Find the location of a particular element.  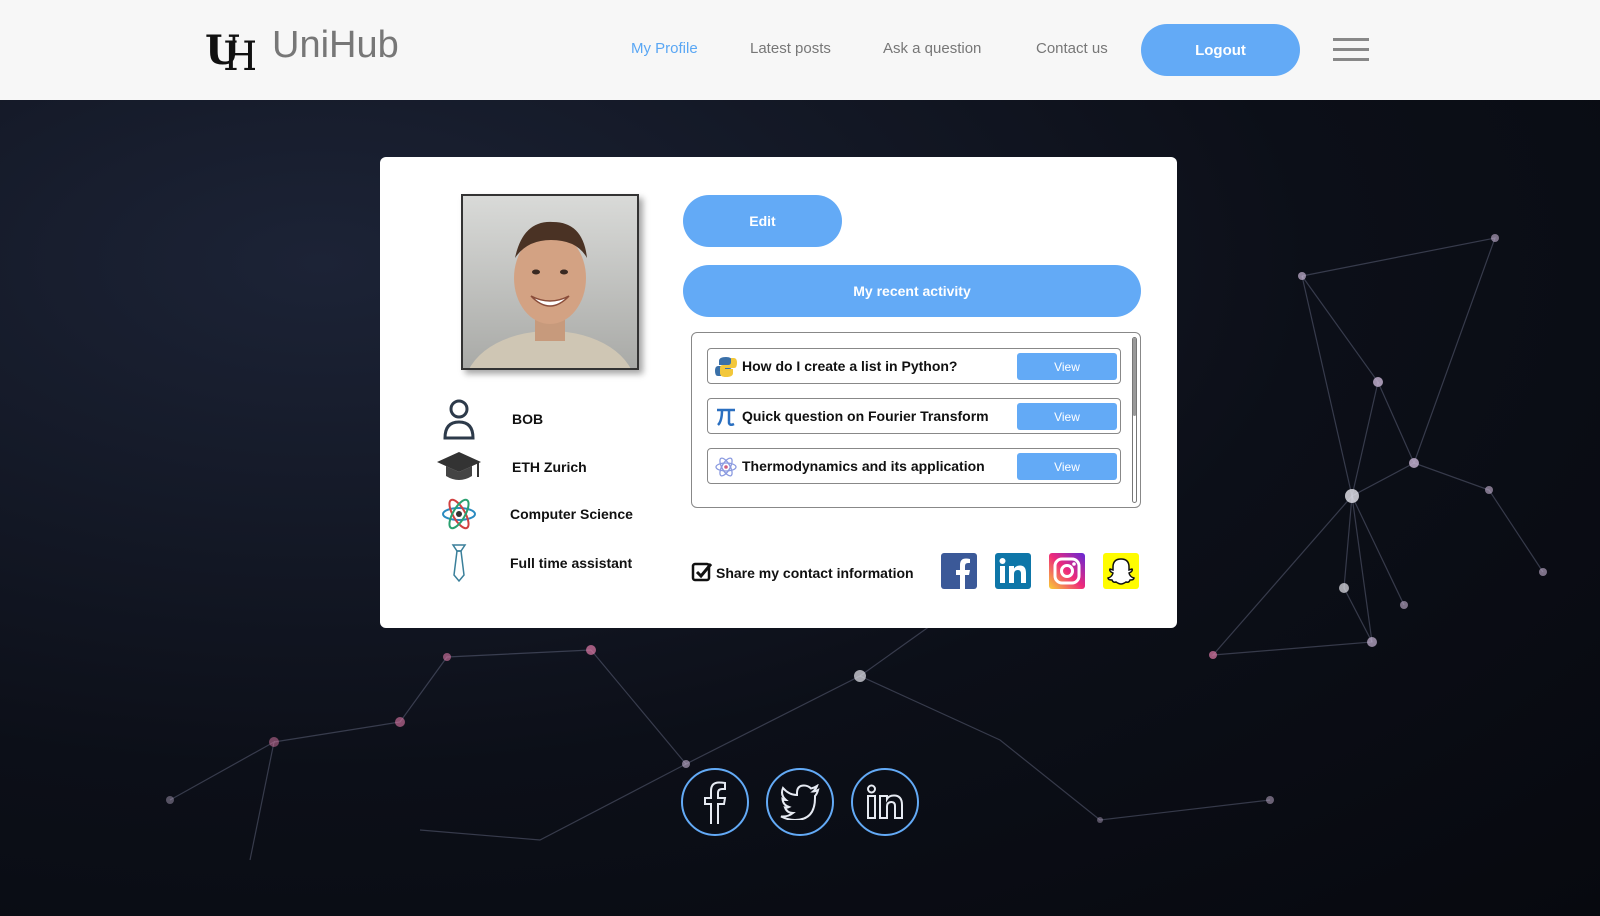

list-item: Quick question on Fourier Transform View is located at coordinates (914, 416).